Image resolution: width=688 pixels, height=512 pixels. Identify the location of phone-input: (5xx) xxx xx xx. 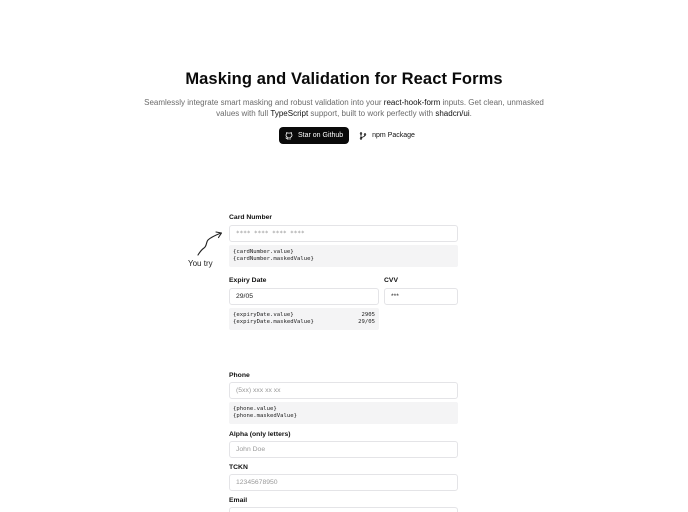
(343, 390).